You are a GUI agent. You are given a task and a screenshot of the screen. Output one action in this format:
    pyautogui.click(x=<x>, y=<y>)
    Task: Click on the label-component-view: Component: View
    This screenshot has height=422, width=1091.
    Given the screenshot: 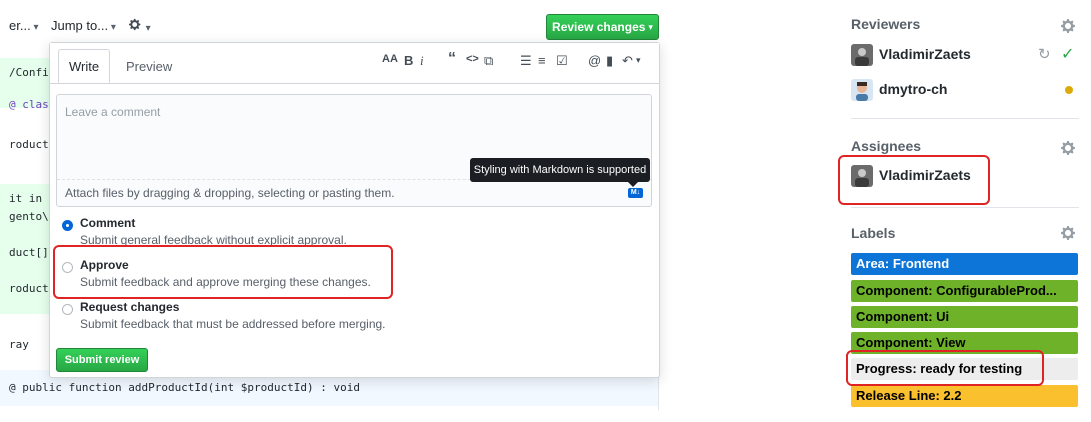 What is the action you would take?
    pyautogui.click(x=964, y=343)
    